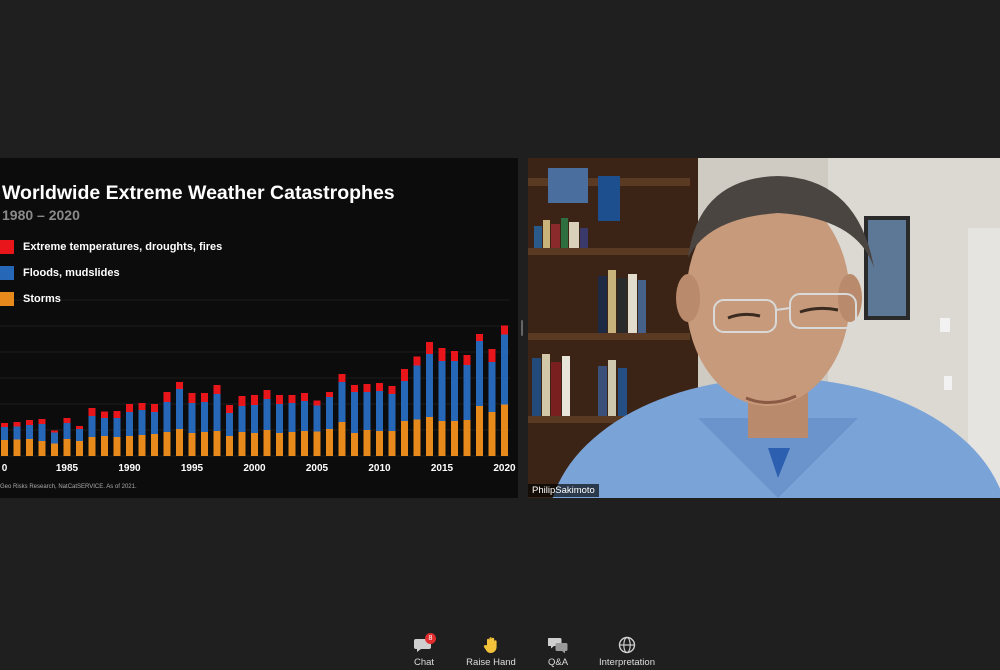  Describe the element at coordinates (254, 468) in the screenshot. I see `x-tick-label: 2000` at that location.